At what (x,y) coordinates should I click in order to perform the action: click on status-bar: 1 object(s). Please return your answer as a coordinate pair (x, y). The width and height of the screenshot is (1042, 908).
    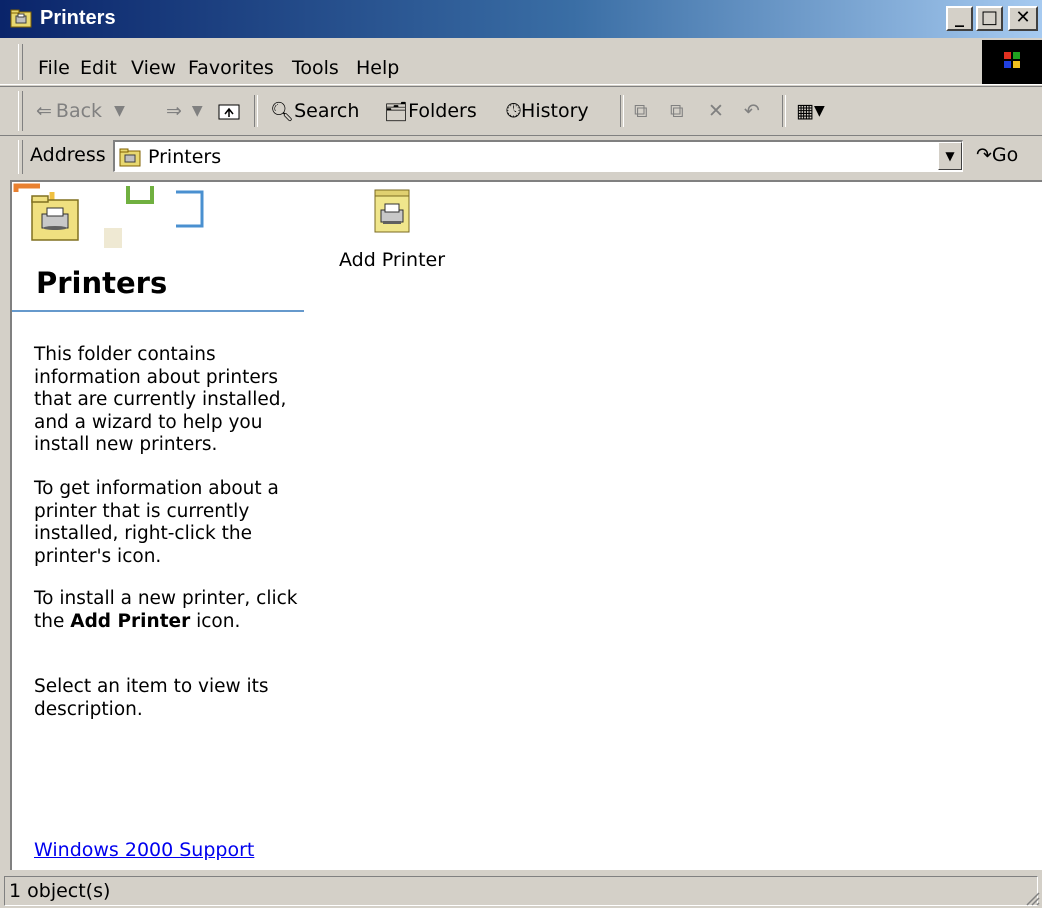
    Looking at the image, I should click on (521, 890).